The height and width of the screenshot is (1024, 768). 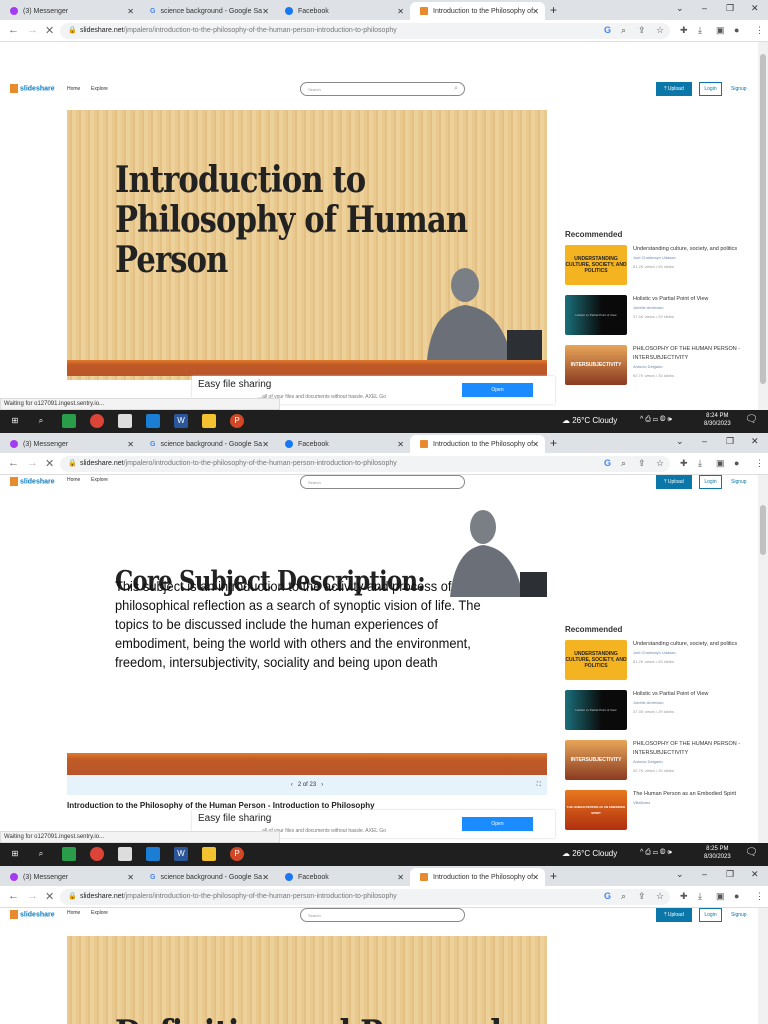 I want to click on clock: 8:25 PM 8/30/2023, so click(x=717, y=853).